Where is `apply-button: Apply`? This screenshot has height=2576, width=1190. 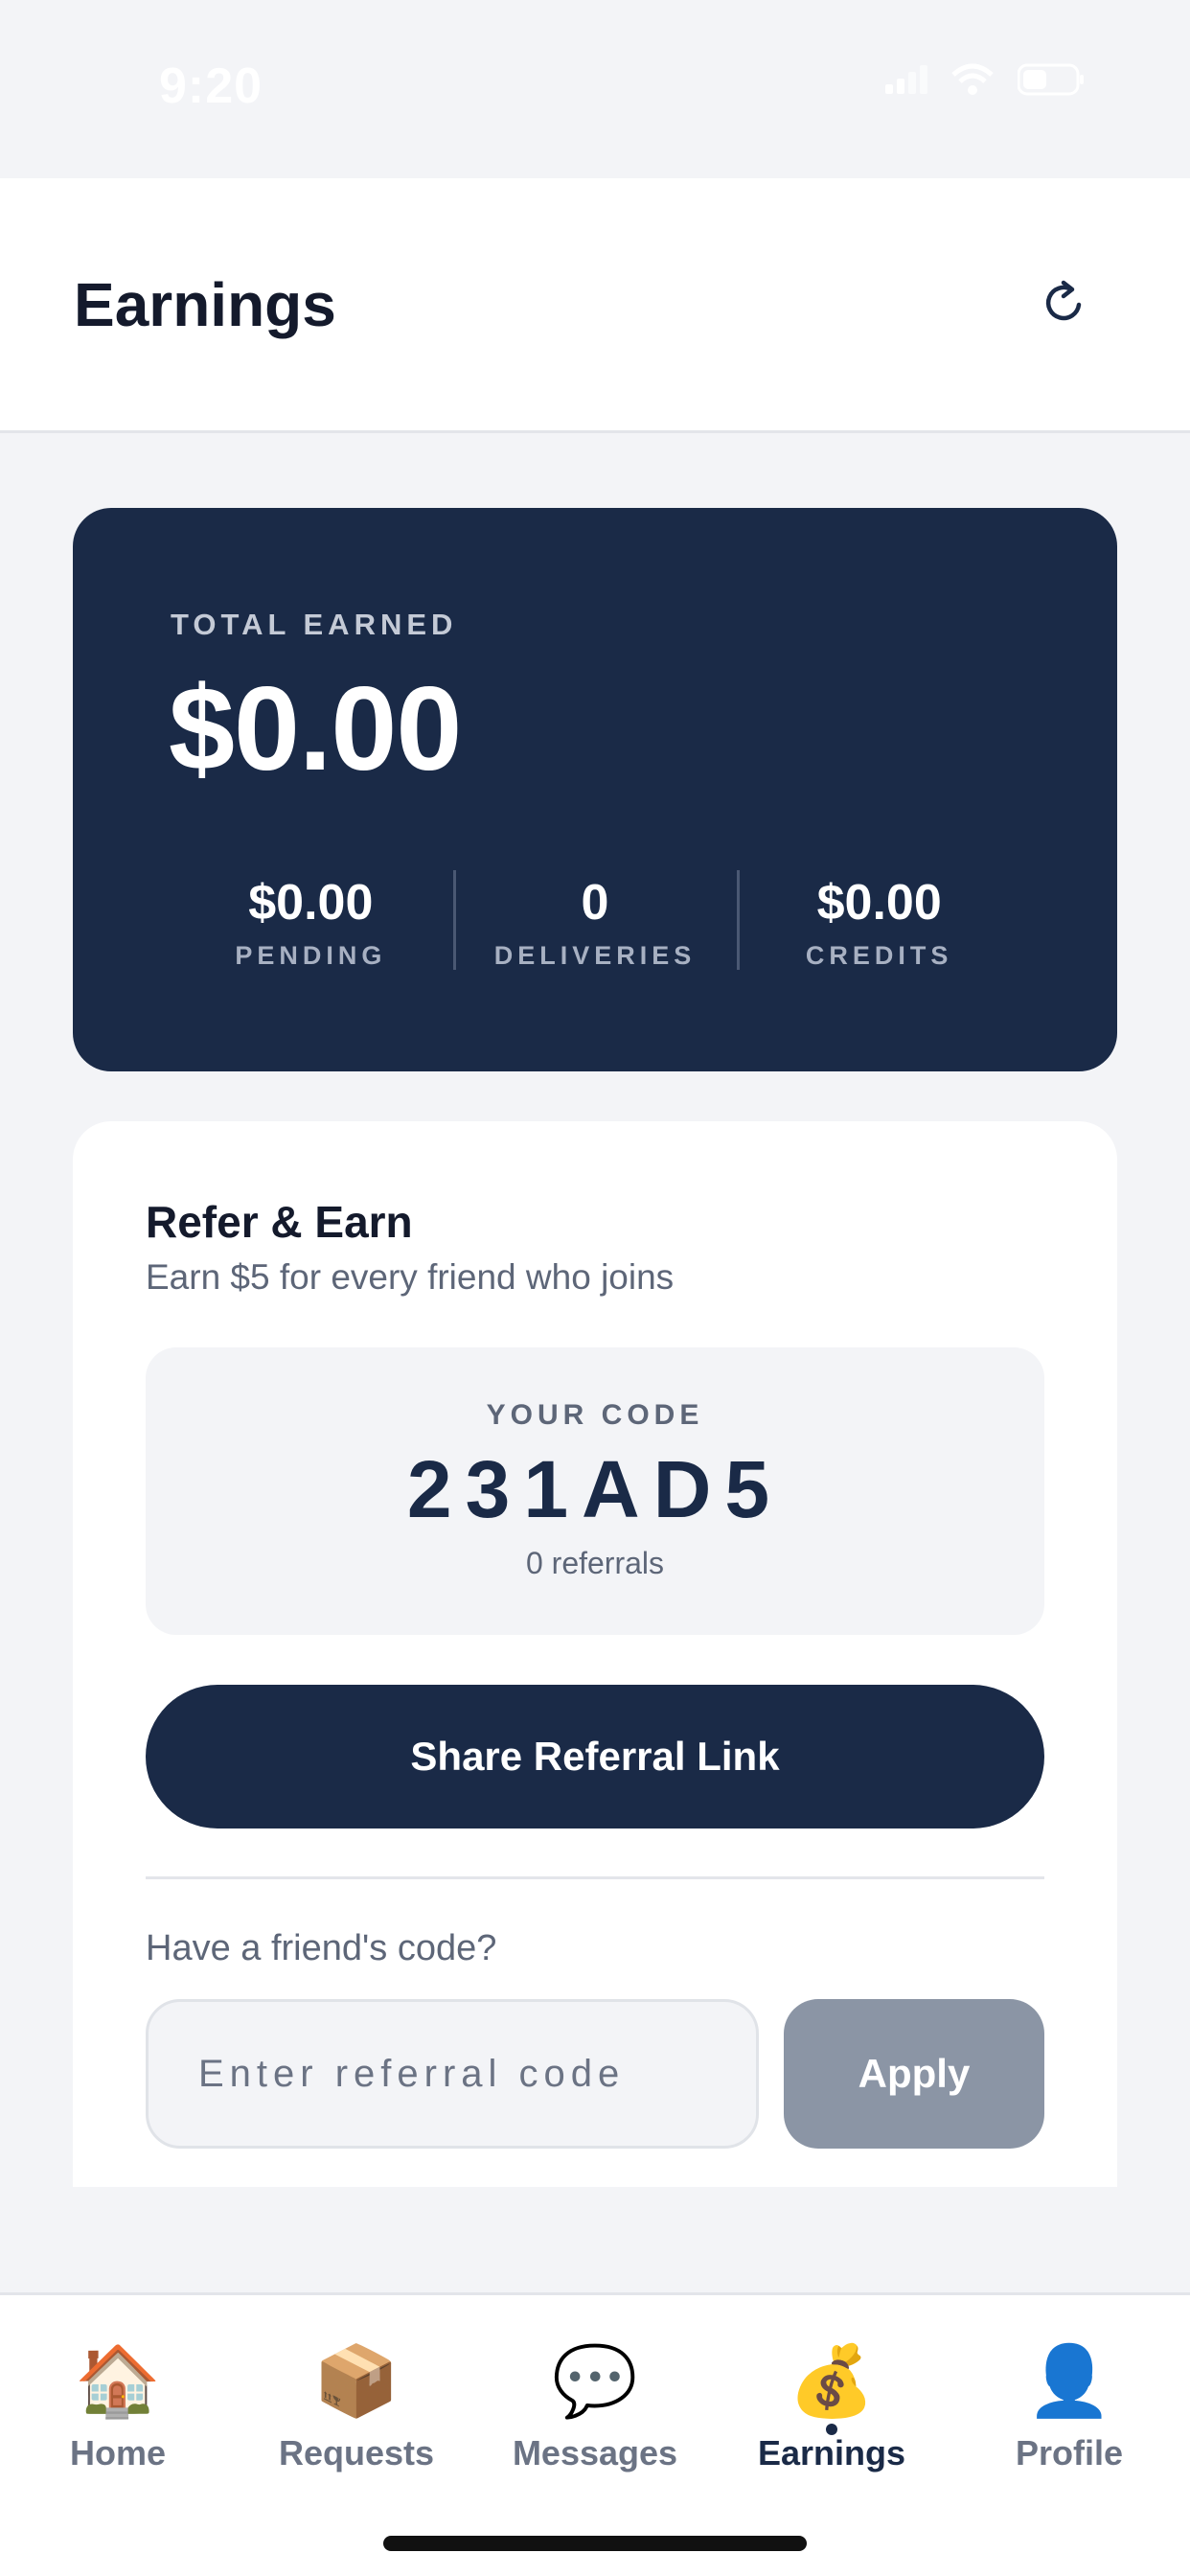
apply-button: Apply is located at coordinates (914, 2074).